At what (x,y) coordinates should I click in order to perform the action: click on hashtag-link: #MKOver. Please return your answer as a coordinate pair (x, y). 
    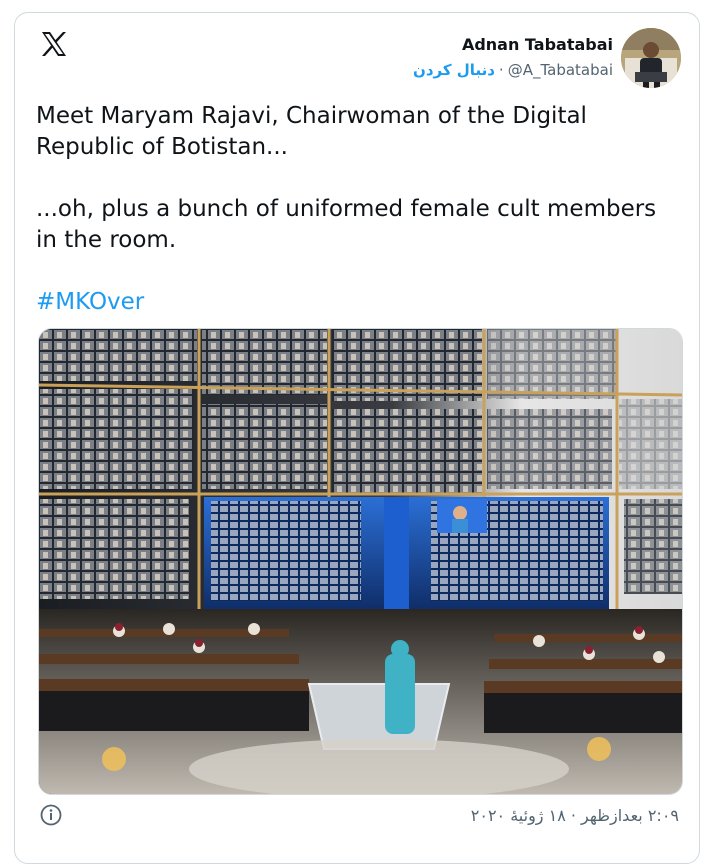
    Looking at the image, I should click on (359, 302).